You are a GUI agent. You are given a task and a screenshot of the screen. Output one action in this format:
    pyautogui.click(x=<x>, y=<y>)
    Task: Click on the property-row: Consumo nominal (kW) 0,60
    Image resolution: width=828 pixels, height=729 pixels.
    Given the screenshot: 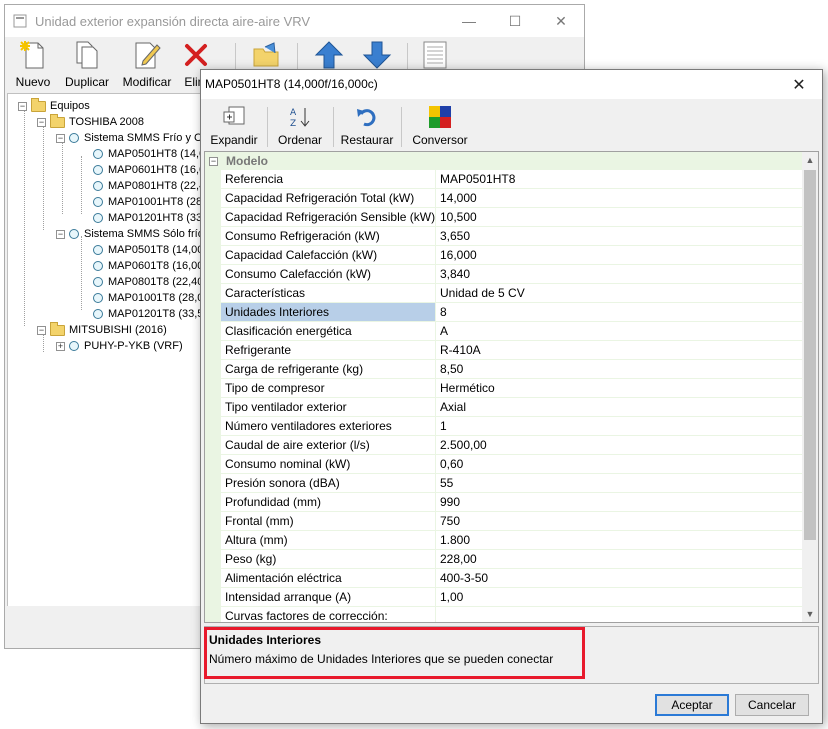 What is the action you would take?
    pyautogui.click(x=504, y=464)
    